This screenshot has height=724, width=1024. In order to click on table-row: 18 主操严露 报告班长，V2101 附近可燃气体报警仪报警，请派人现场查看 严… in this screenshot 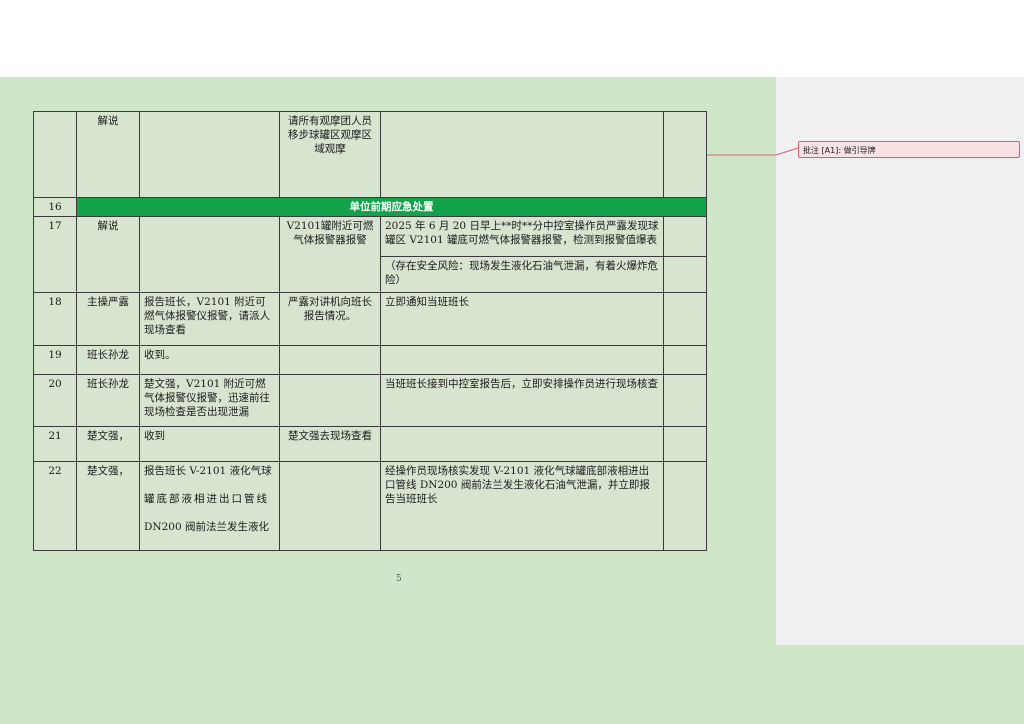, I will do `click(370, 319)`.